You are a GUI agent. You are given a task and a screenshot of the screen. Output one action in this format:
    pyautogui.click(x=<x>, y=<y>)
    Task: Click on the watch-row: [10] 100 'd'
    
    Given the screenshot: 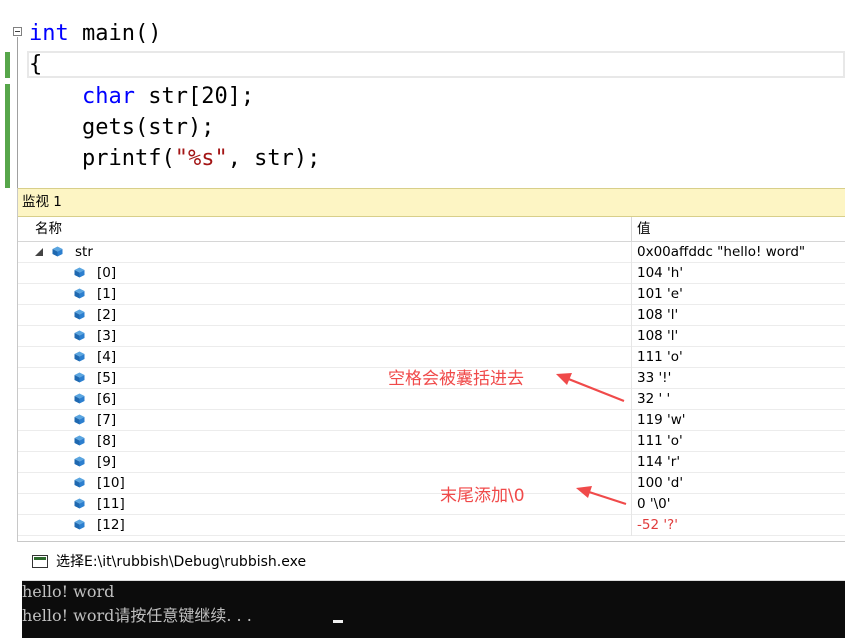 What is the action you would take?
    pyautogui.click(x=431, y=483)
    